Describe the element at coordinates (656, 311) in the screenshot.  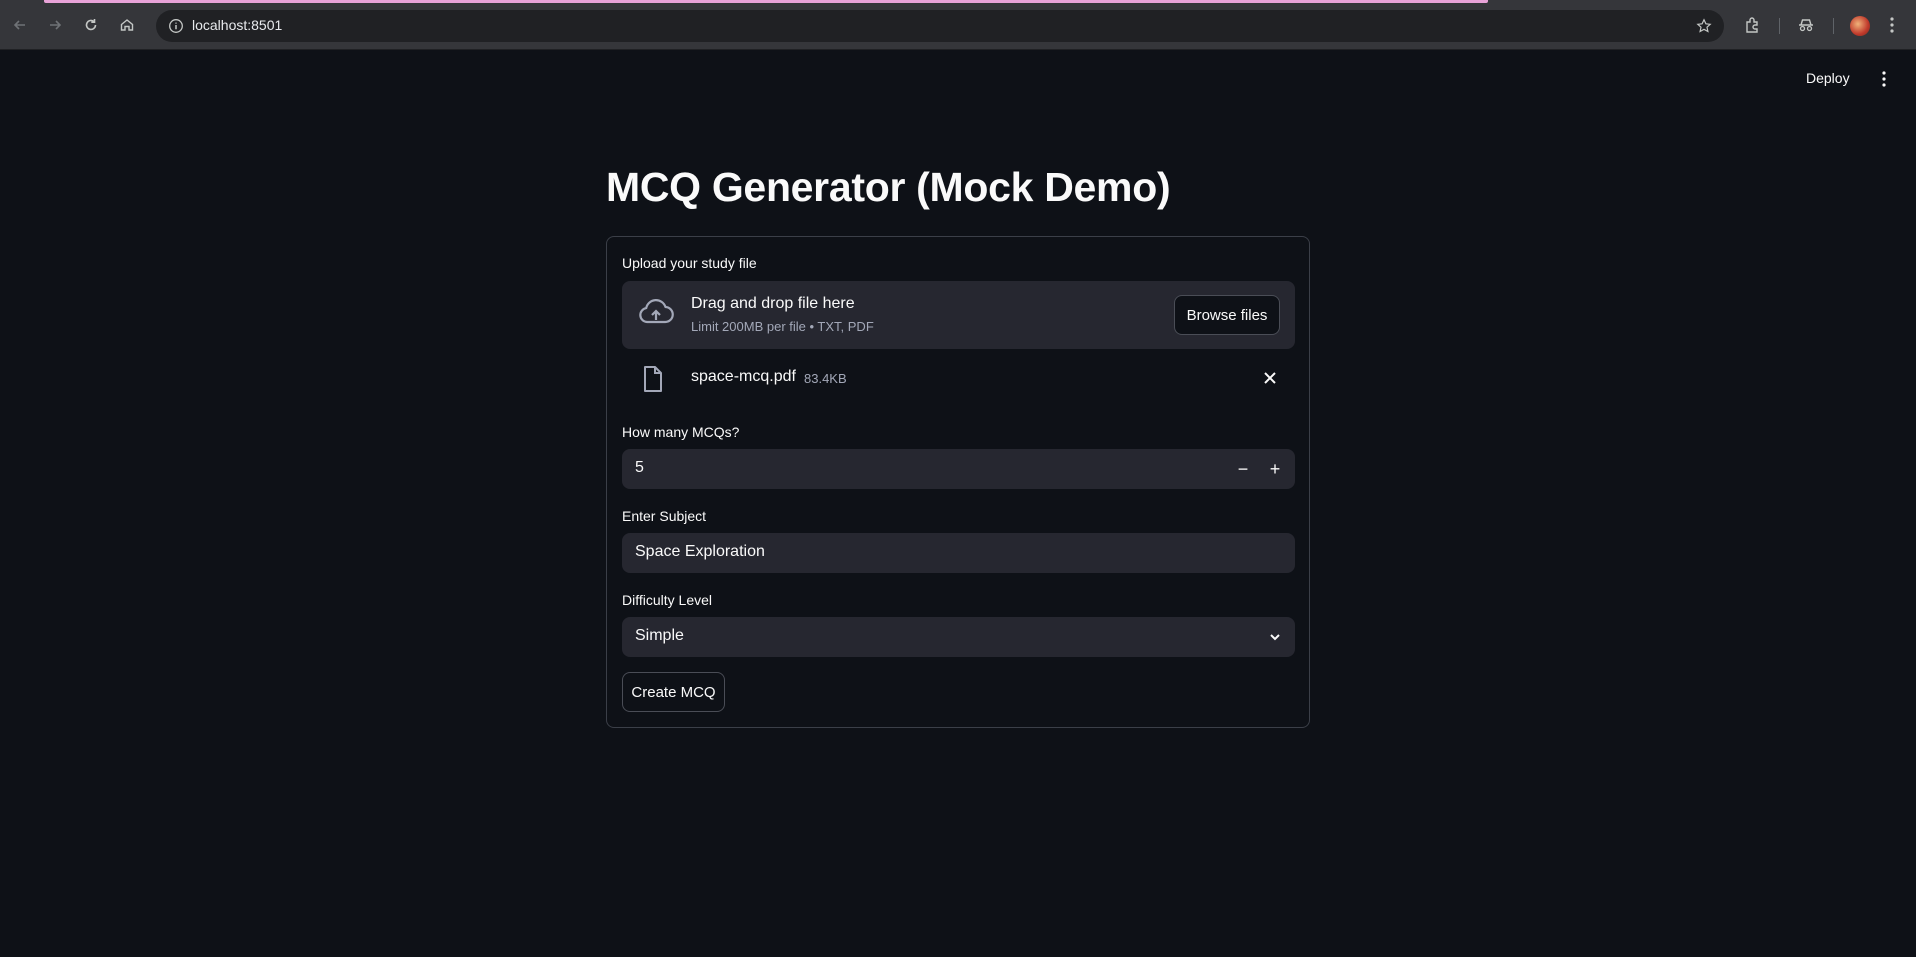
I see `cloud-upload-icon` at that location.